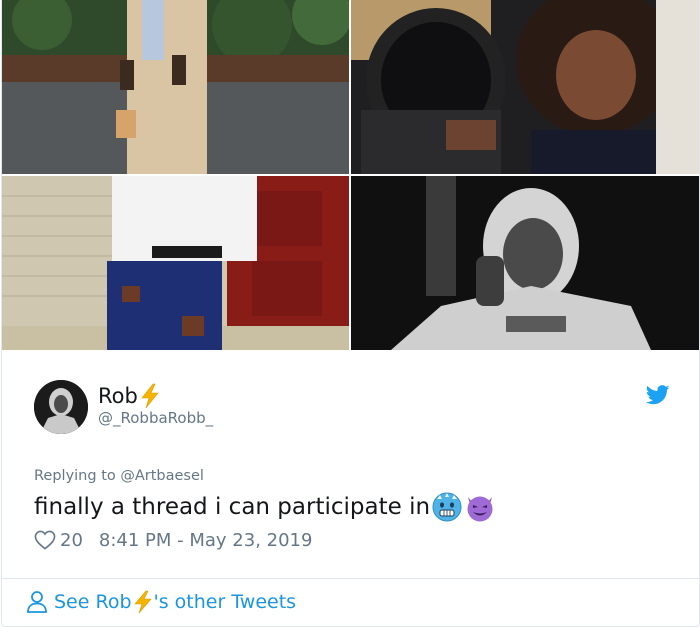 This screenshot has height=628, width=700. Describe the element at coordinates (350, 578) in the screenshot. I see `divider` at that location.